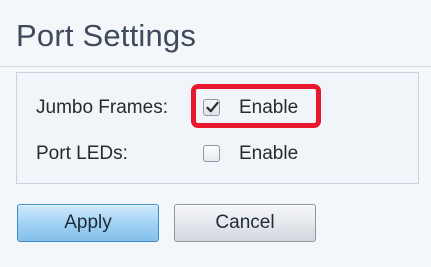 The width and height of the screenshot is (431, 267). Describe the element at coordinates (82, 153) in the screenshot. I see `port-leds-label: Port LEDs:` at that location.